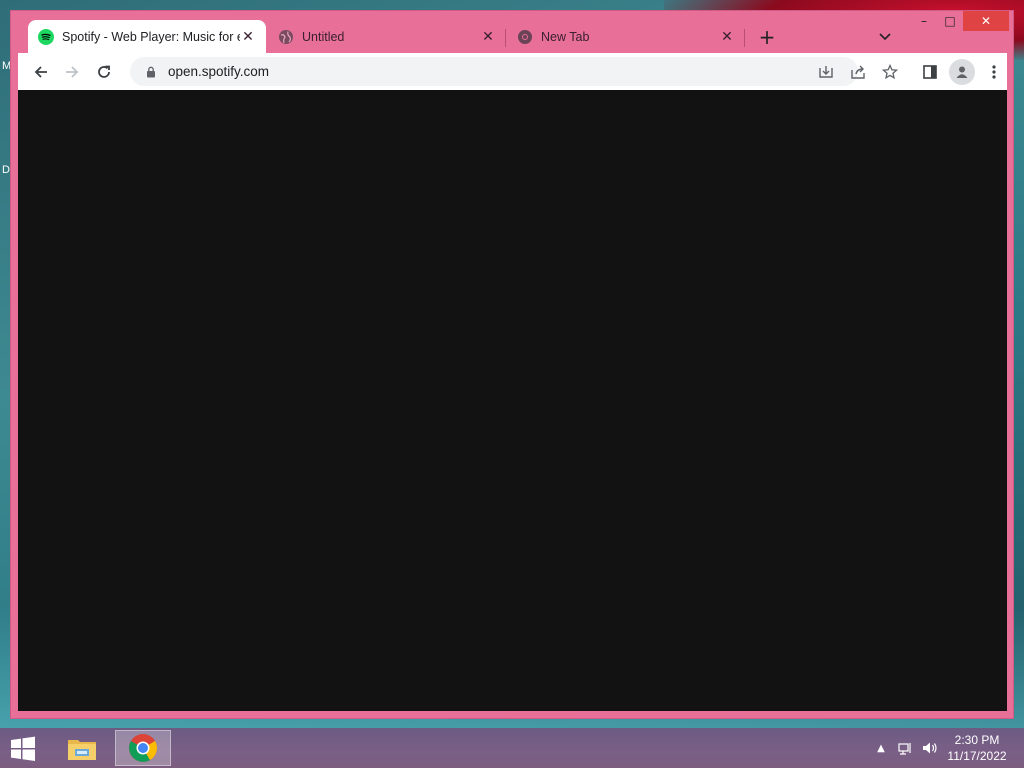 This screenshot has width=1024, height=768. What do you see at coordinates (767, 37) in the screenshot?
I see `new-tab-button: +` at bounding box center [767, 37].